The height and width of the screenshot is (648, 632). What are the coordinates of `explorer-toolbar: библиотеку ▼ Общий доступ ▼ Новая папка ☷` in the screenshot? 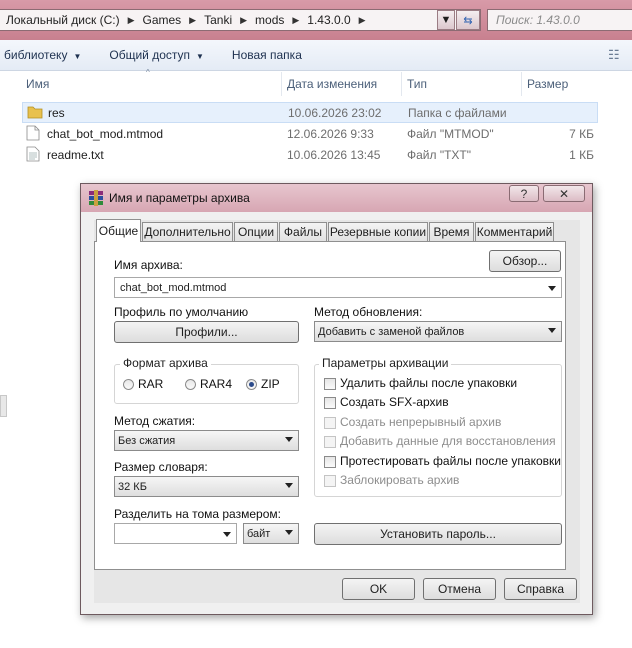 It's located at (316, 55).